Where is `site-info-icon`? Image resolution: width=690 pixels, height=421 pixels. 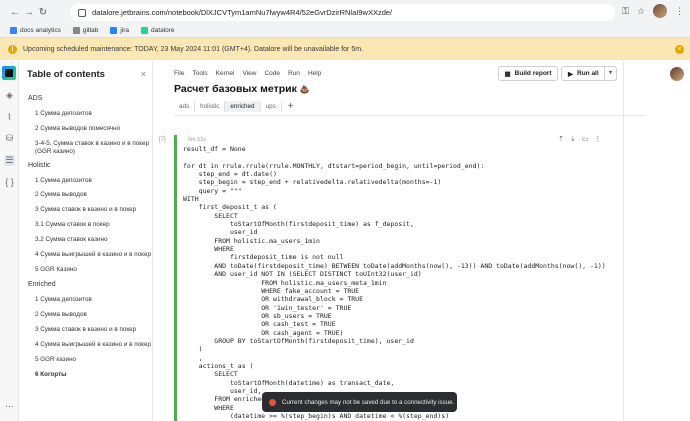
site-info-icon is located at coordinates (82, 12).